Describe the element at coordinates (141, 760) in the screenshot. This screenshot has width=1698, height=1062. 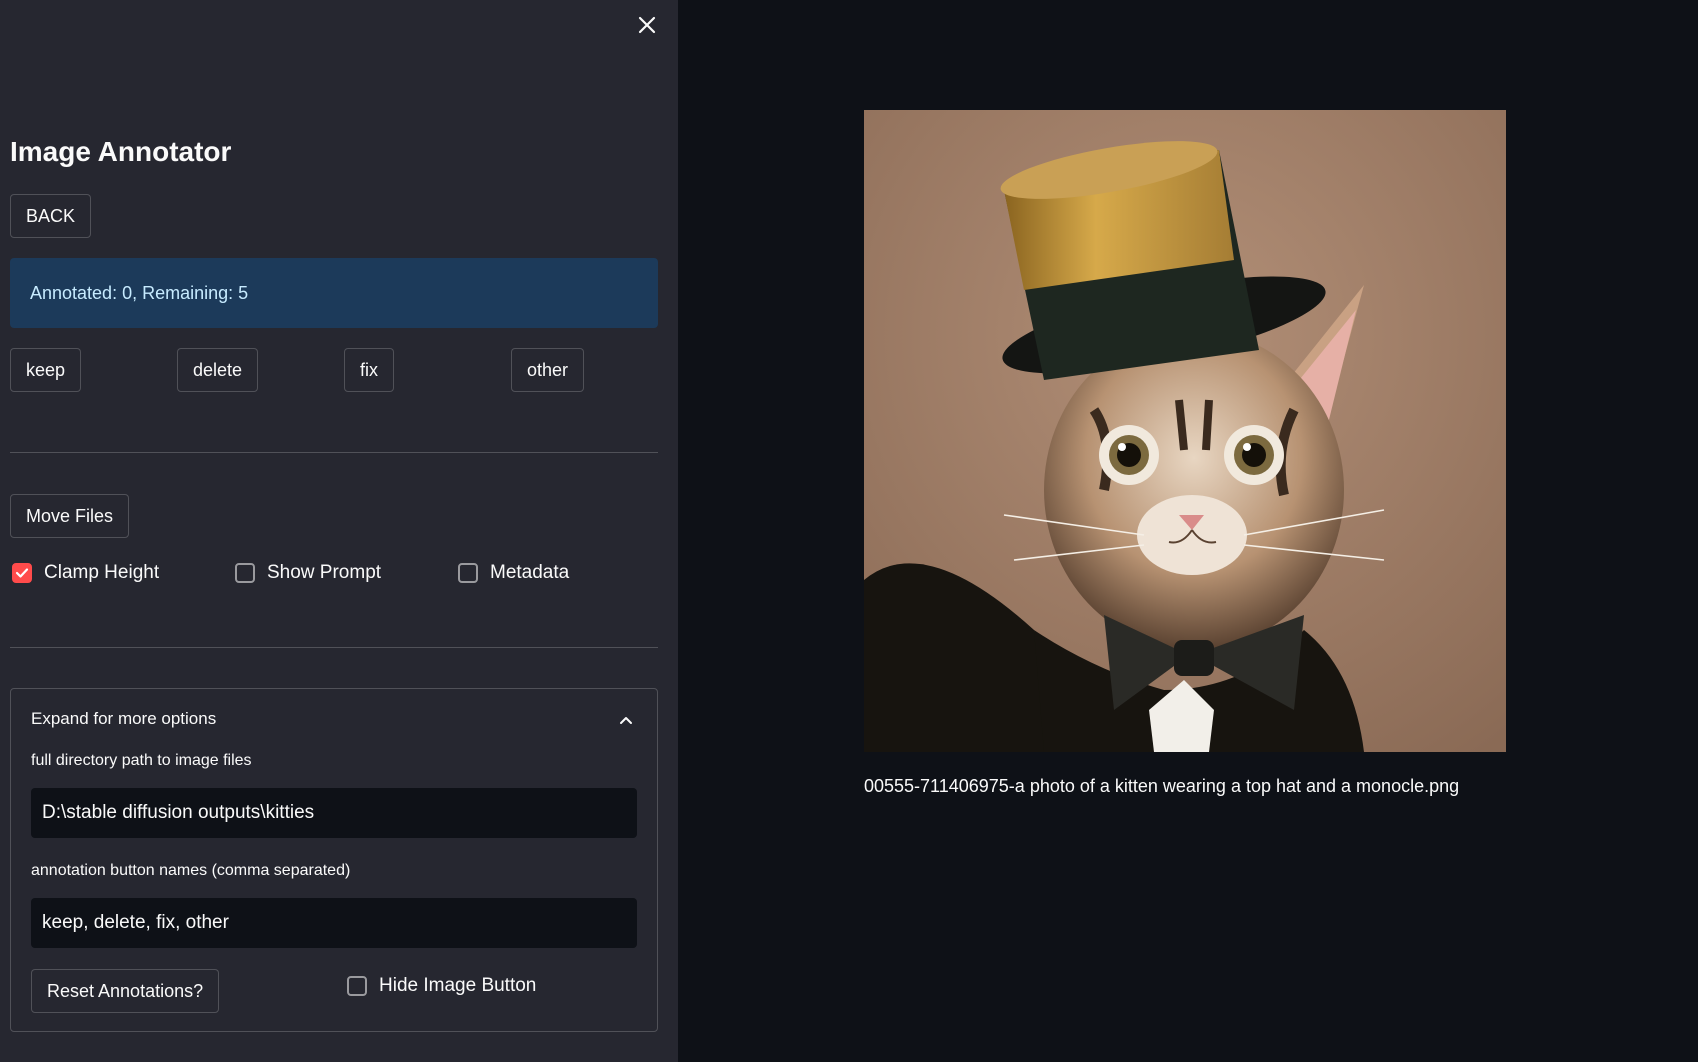
I see `dir-path-label: full directory path to image files` at that location.